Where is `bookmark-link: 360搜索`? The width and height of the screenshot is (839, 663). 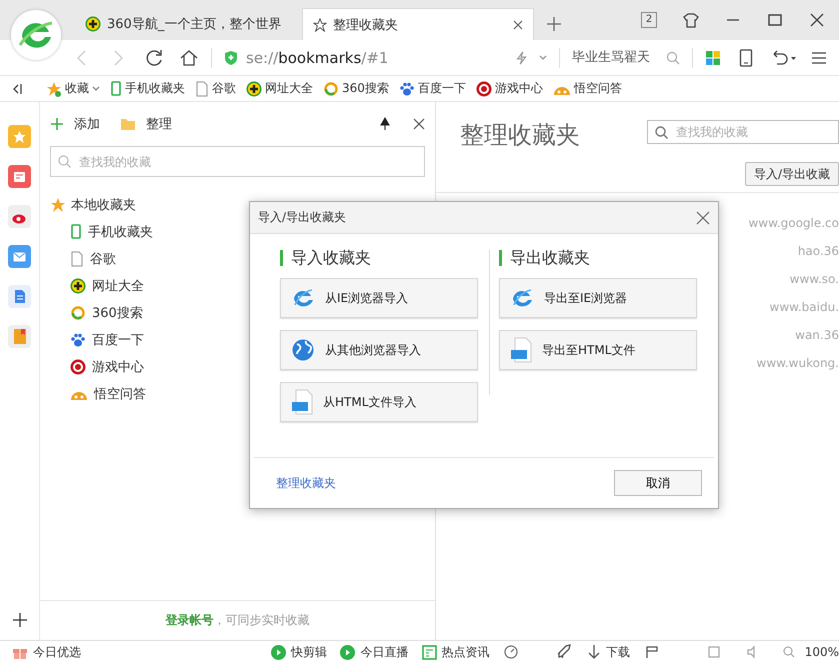 bookmark-link: 360搜索 is located at coordinates (356, 88).